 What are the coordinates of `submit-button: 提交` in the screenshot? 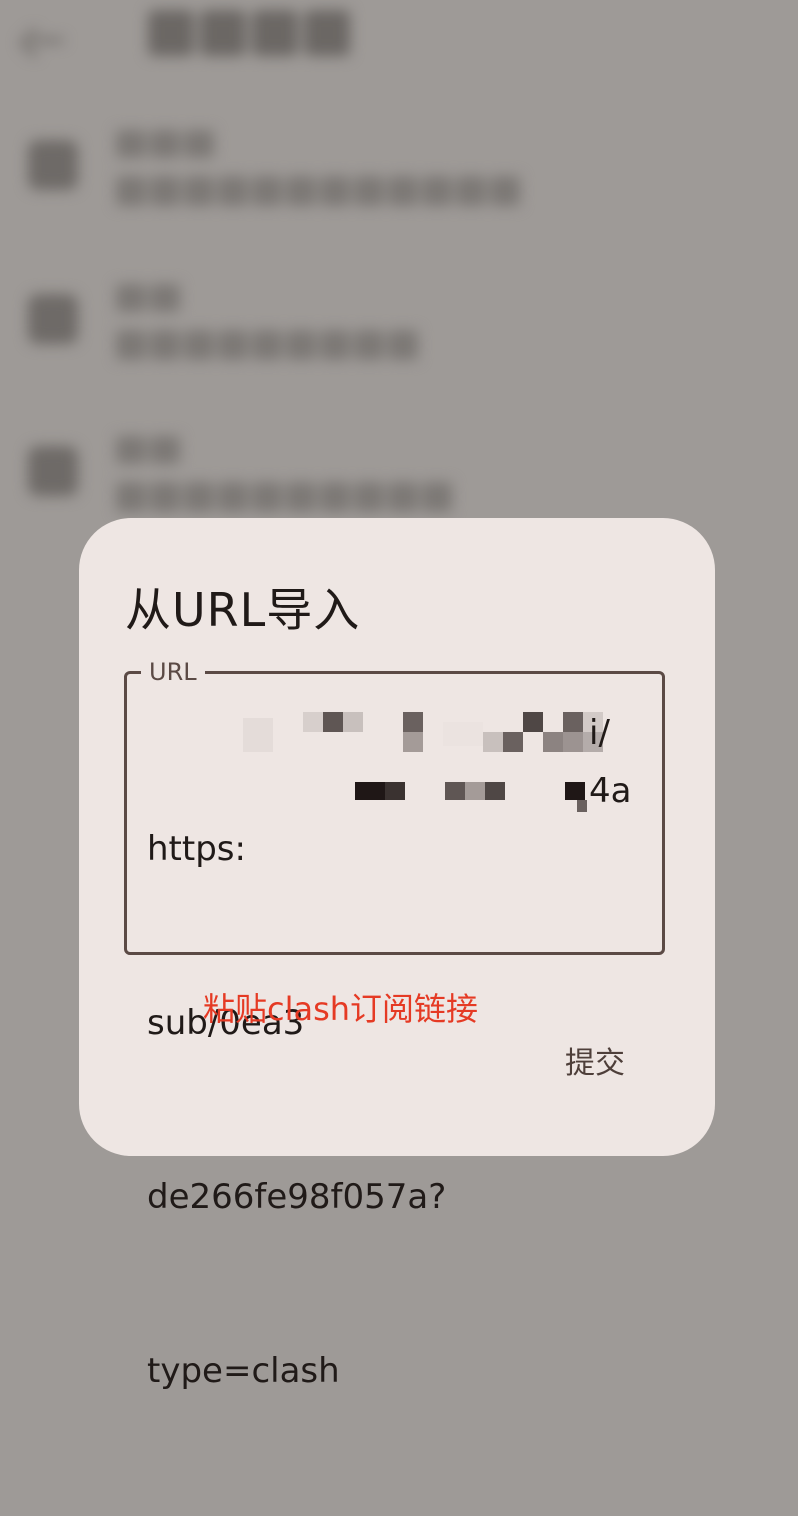 It's located at (595, 1060).